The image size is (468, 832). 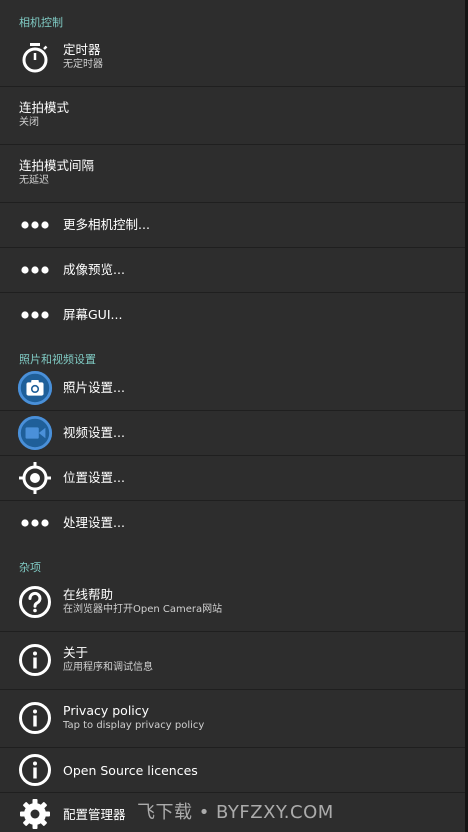 I want to click on about-subtitle: 应用程序和调试信息, so click(x=108, y=667).